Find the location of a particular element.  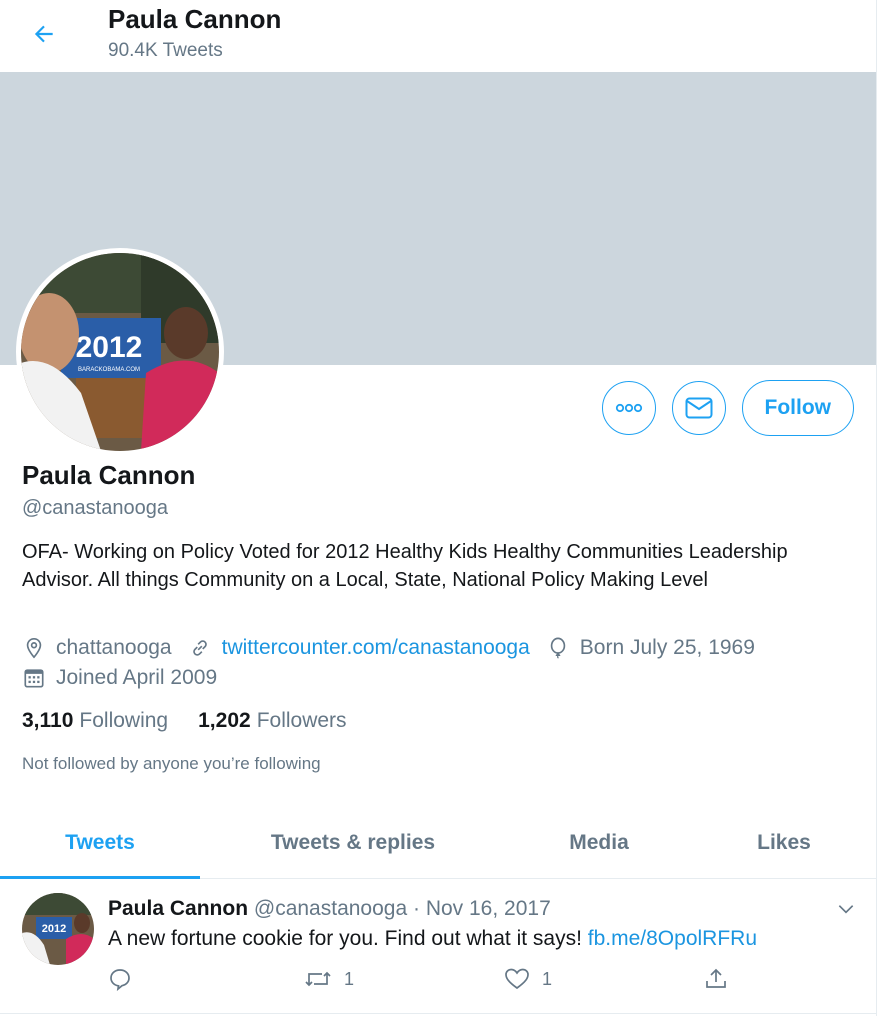

envelope-icon is located at coordinates (698, 408).